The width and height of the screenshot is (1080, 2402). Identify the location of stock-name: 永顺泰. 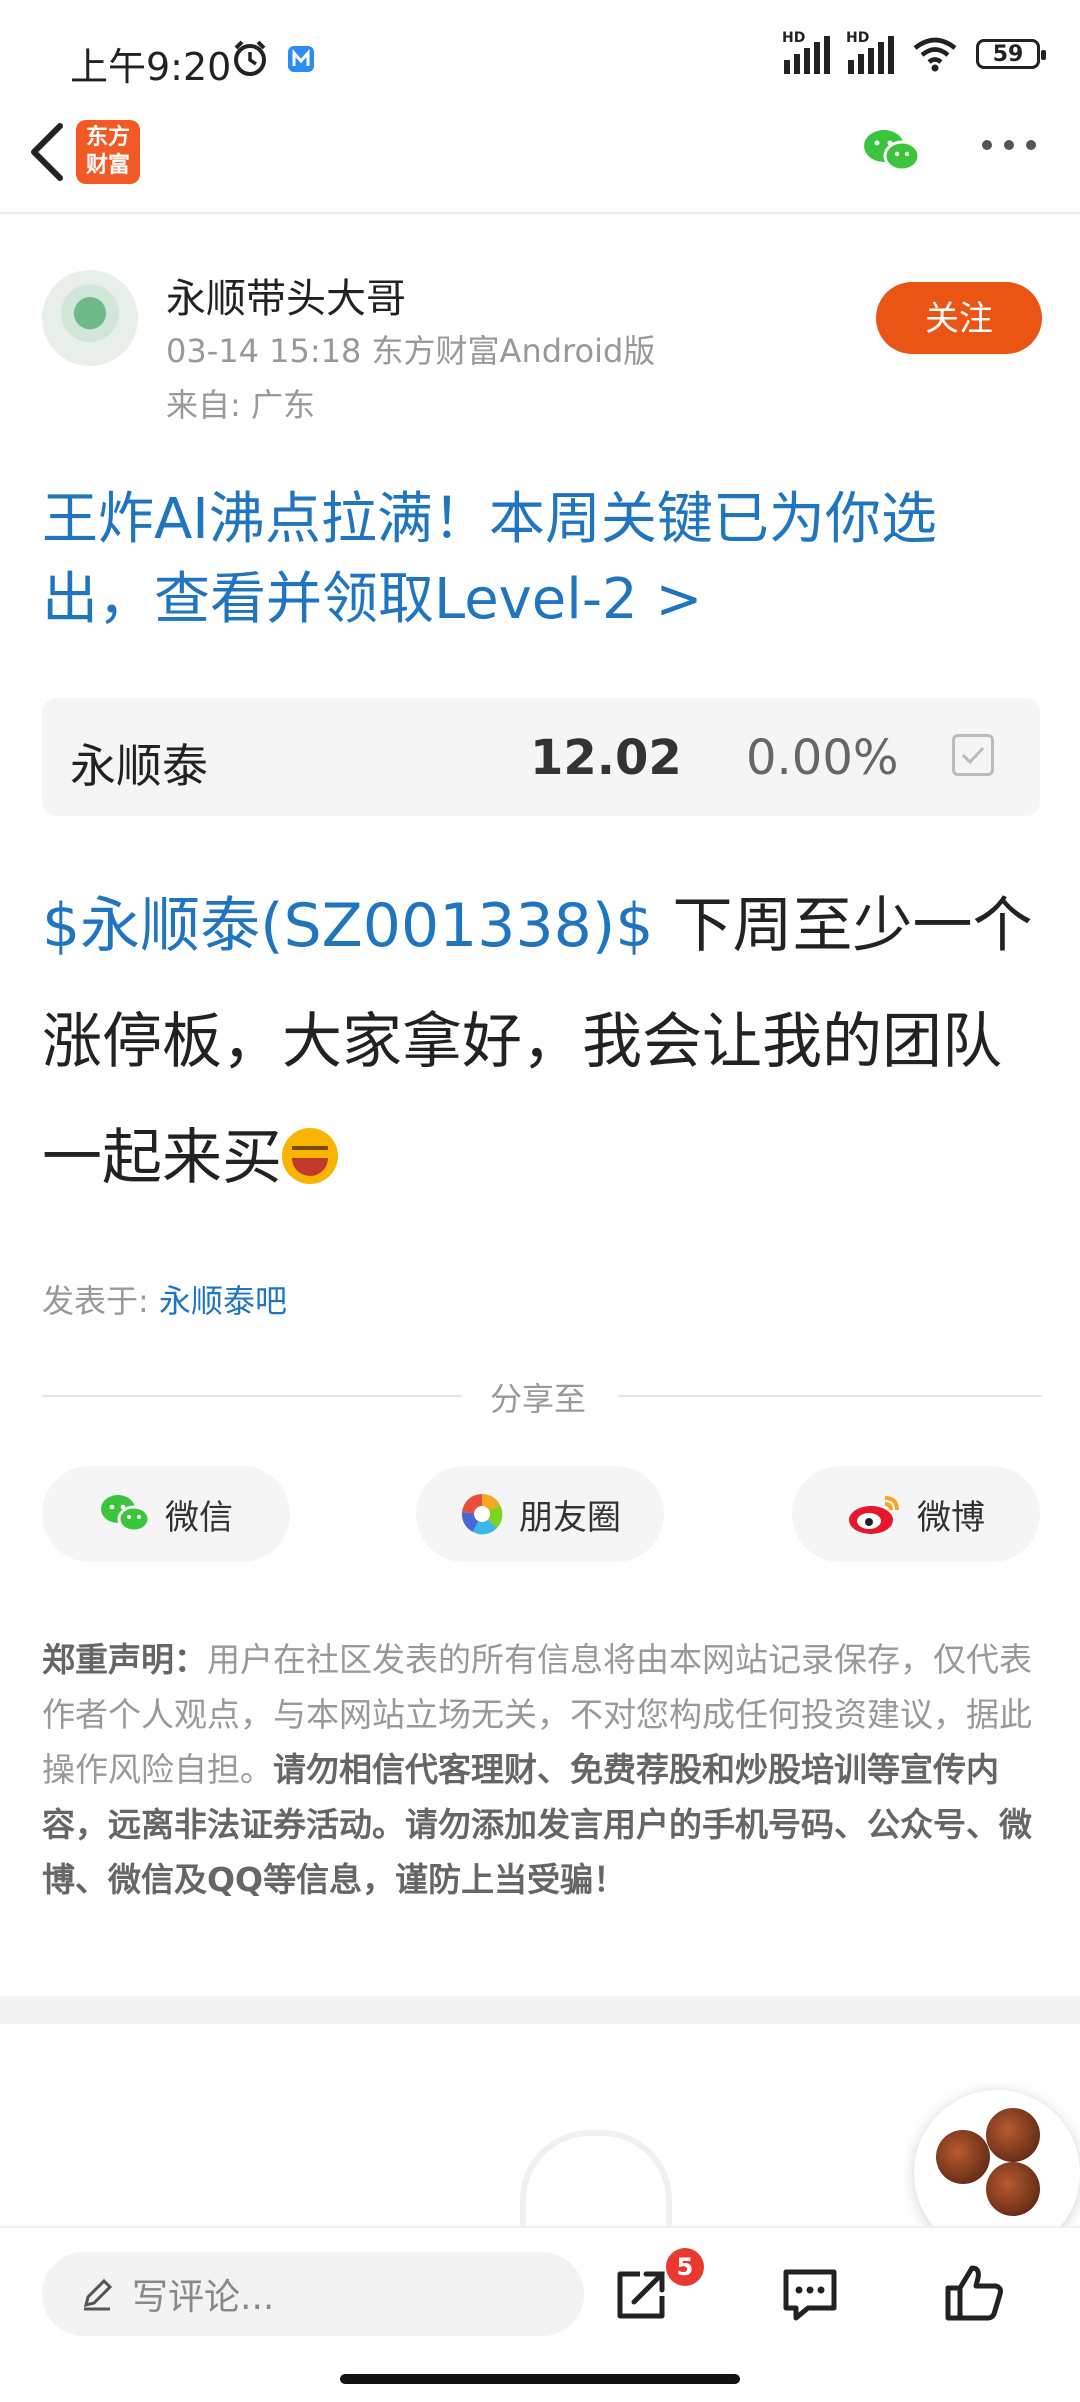
(139, 766).